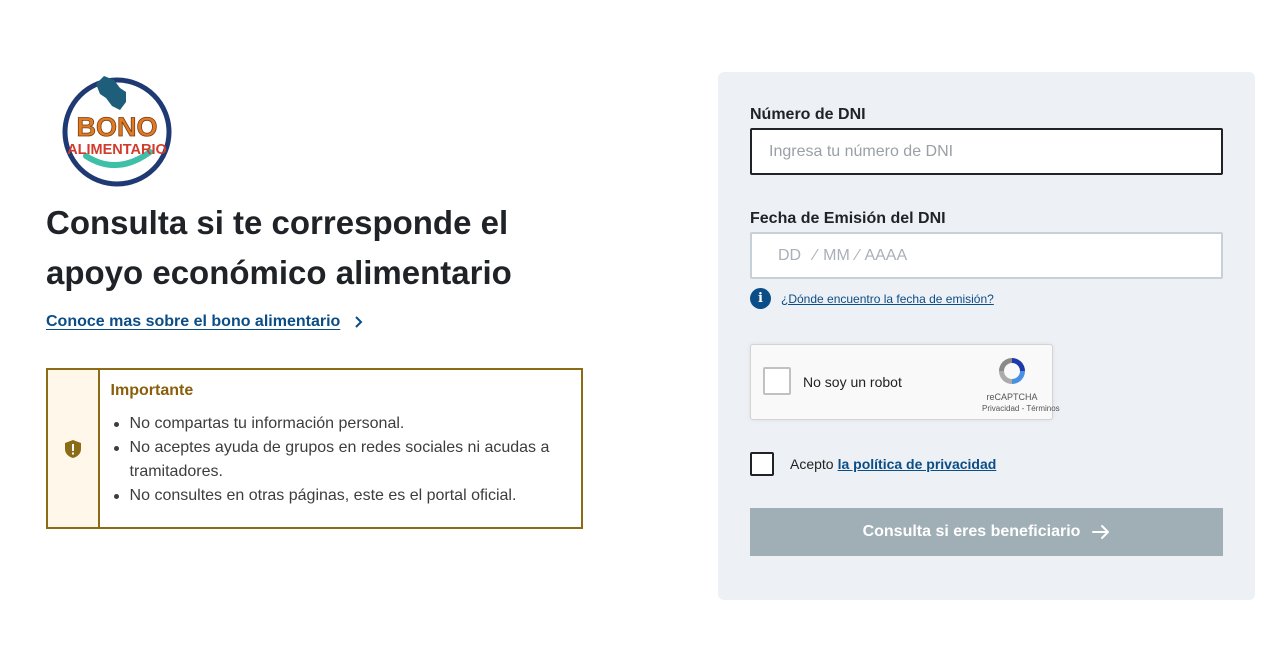 The height and width of the screenshot is (671, 1284). I want to click on recaptcha-terms: Privacidad - Términos, so click(1021, 408).